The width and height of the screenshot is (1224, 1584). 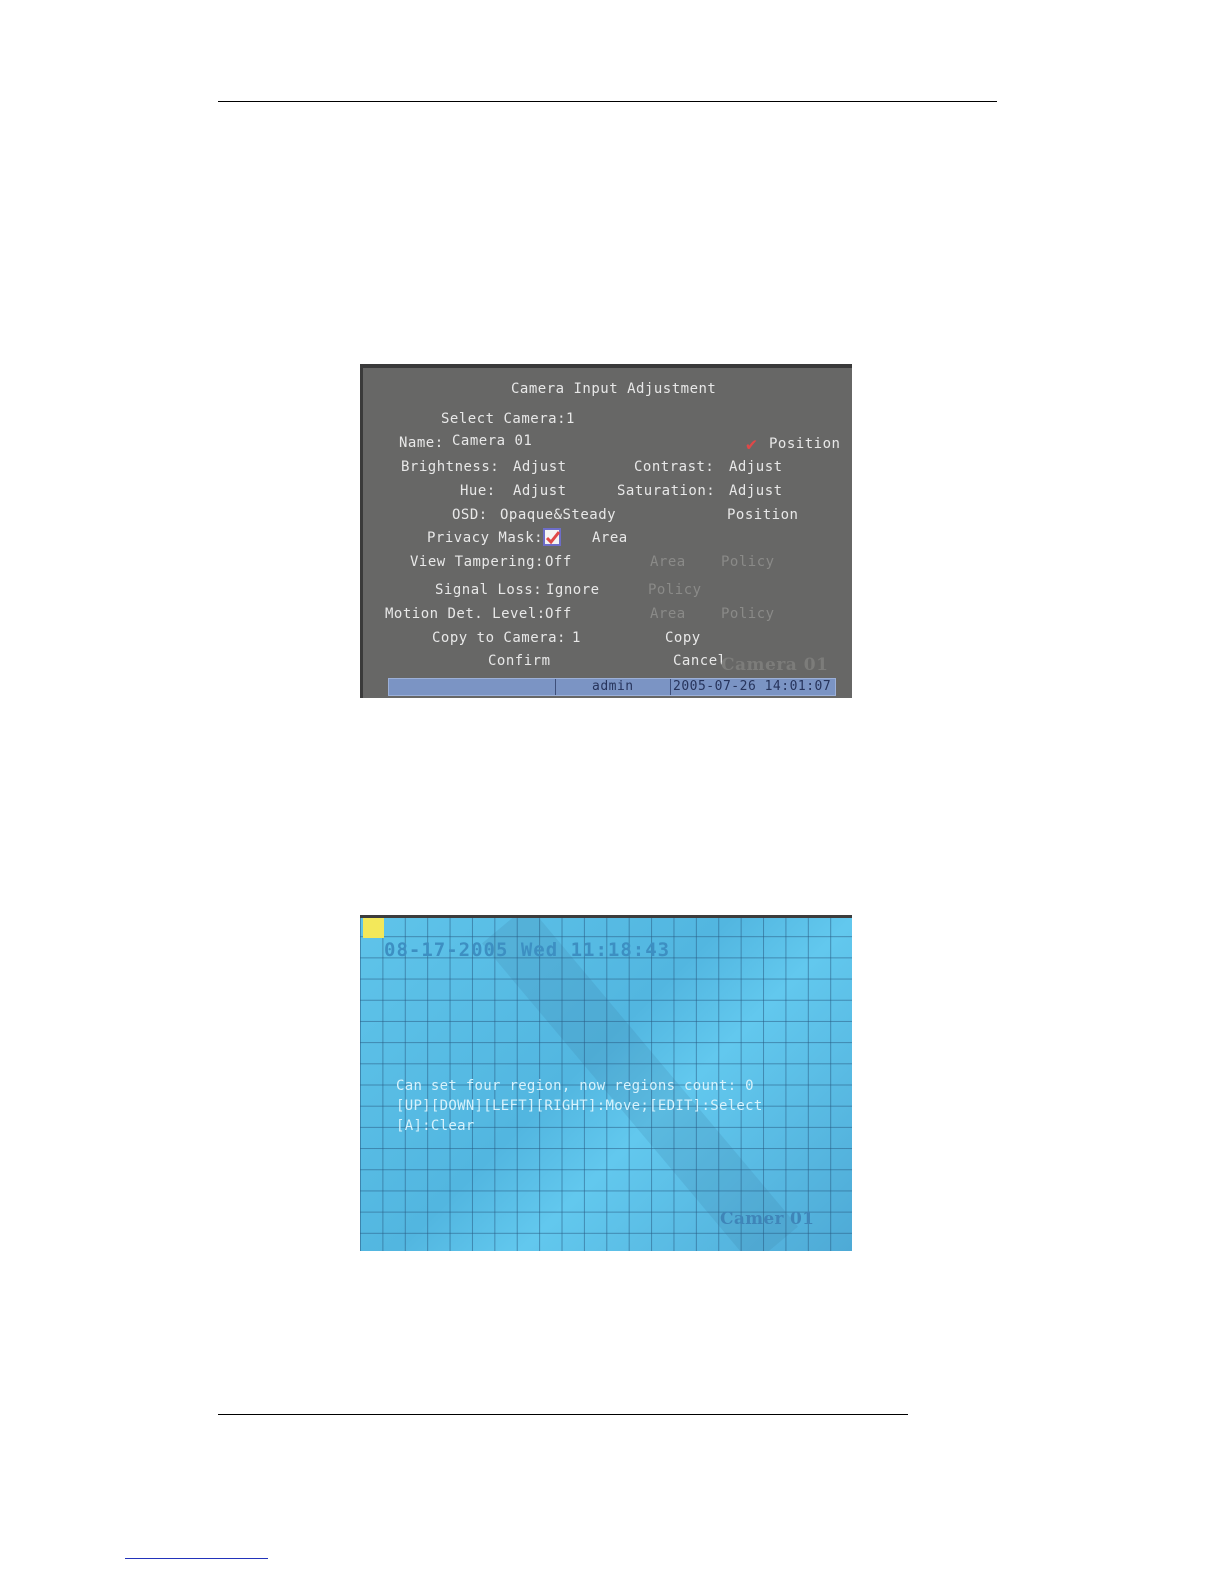 I want to click on signal-loss-policy-button: Policy, so click(x=675, y=590).